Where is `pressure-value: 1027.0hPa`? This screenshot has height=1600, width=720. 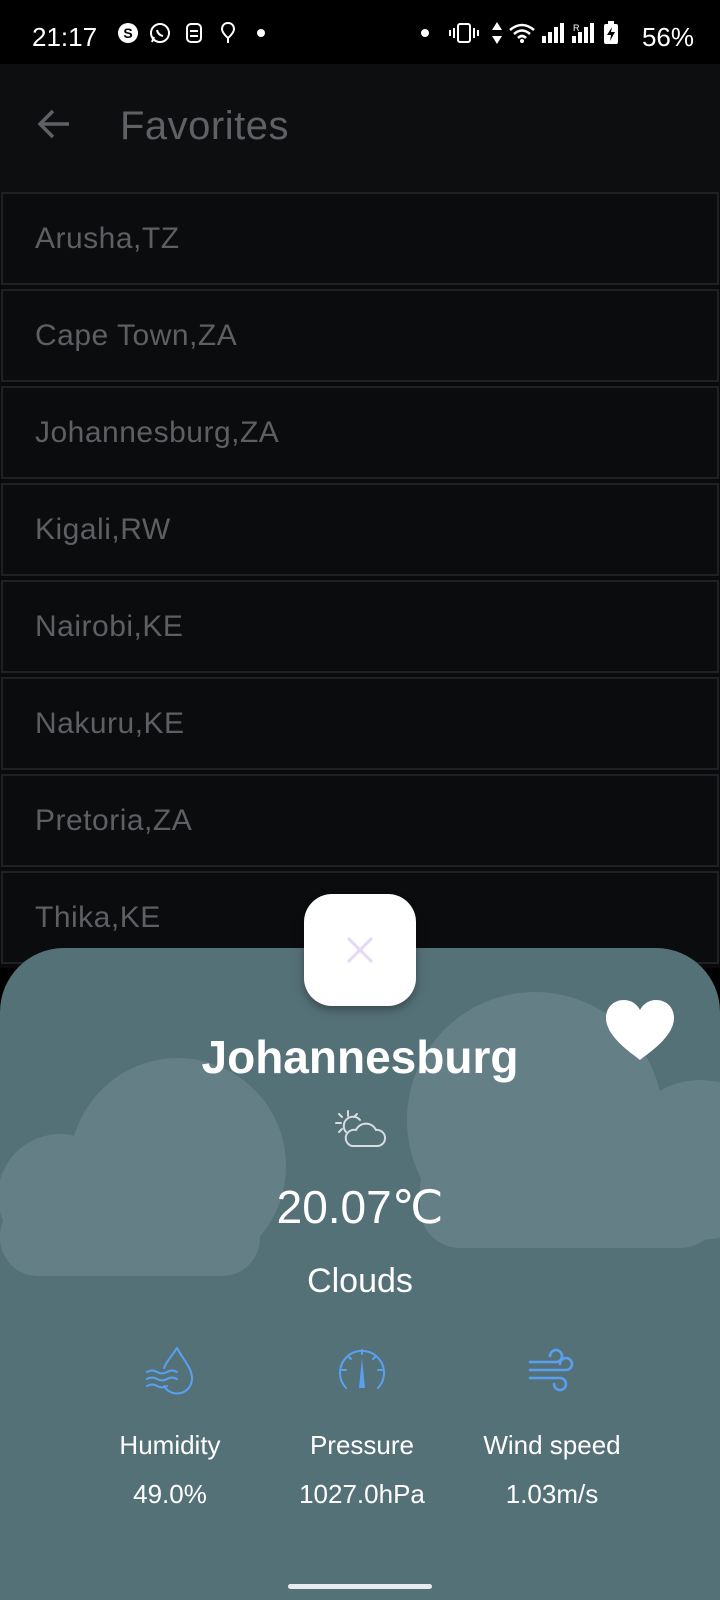
pressure-value: 1027.0hPa is located at coordinates (362, 1494).